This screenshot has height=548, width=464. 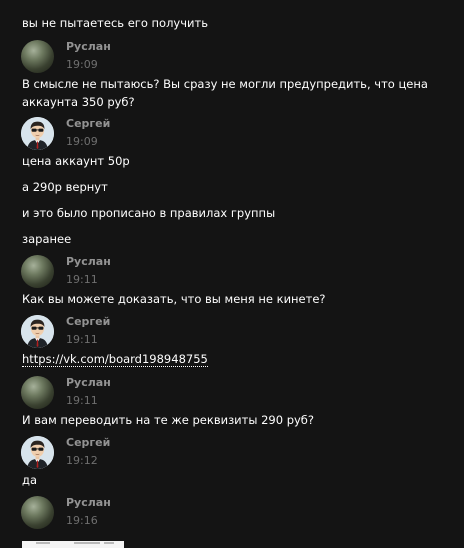 What do you see at coordinates (82, 460) in the screenshot?
I see `message-time: 19:12` at bounding box center [82, 460].